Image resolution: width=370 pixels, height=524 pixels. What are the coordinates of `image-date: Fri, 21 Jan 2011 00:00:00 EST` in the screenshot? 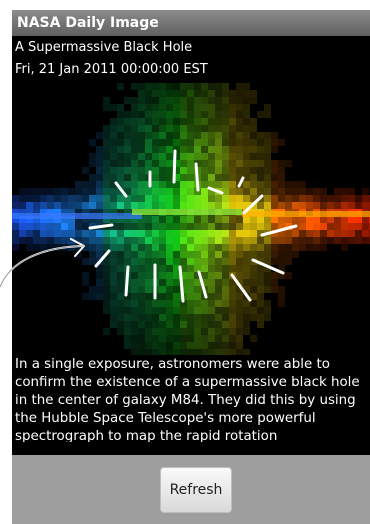 It's located at (111, 69).